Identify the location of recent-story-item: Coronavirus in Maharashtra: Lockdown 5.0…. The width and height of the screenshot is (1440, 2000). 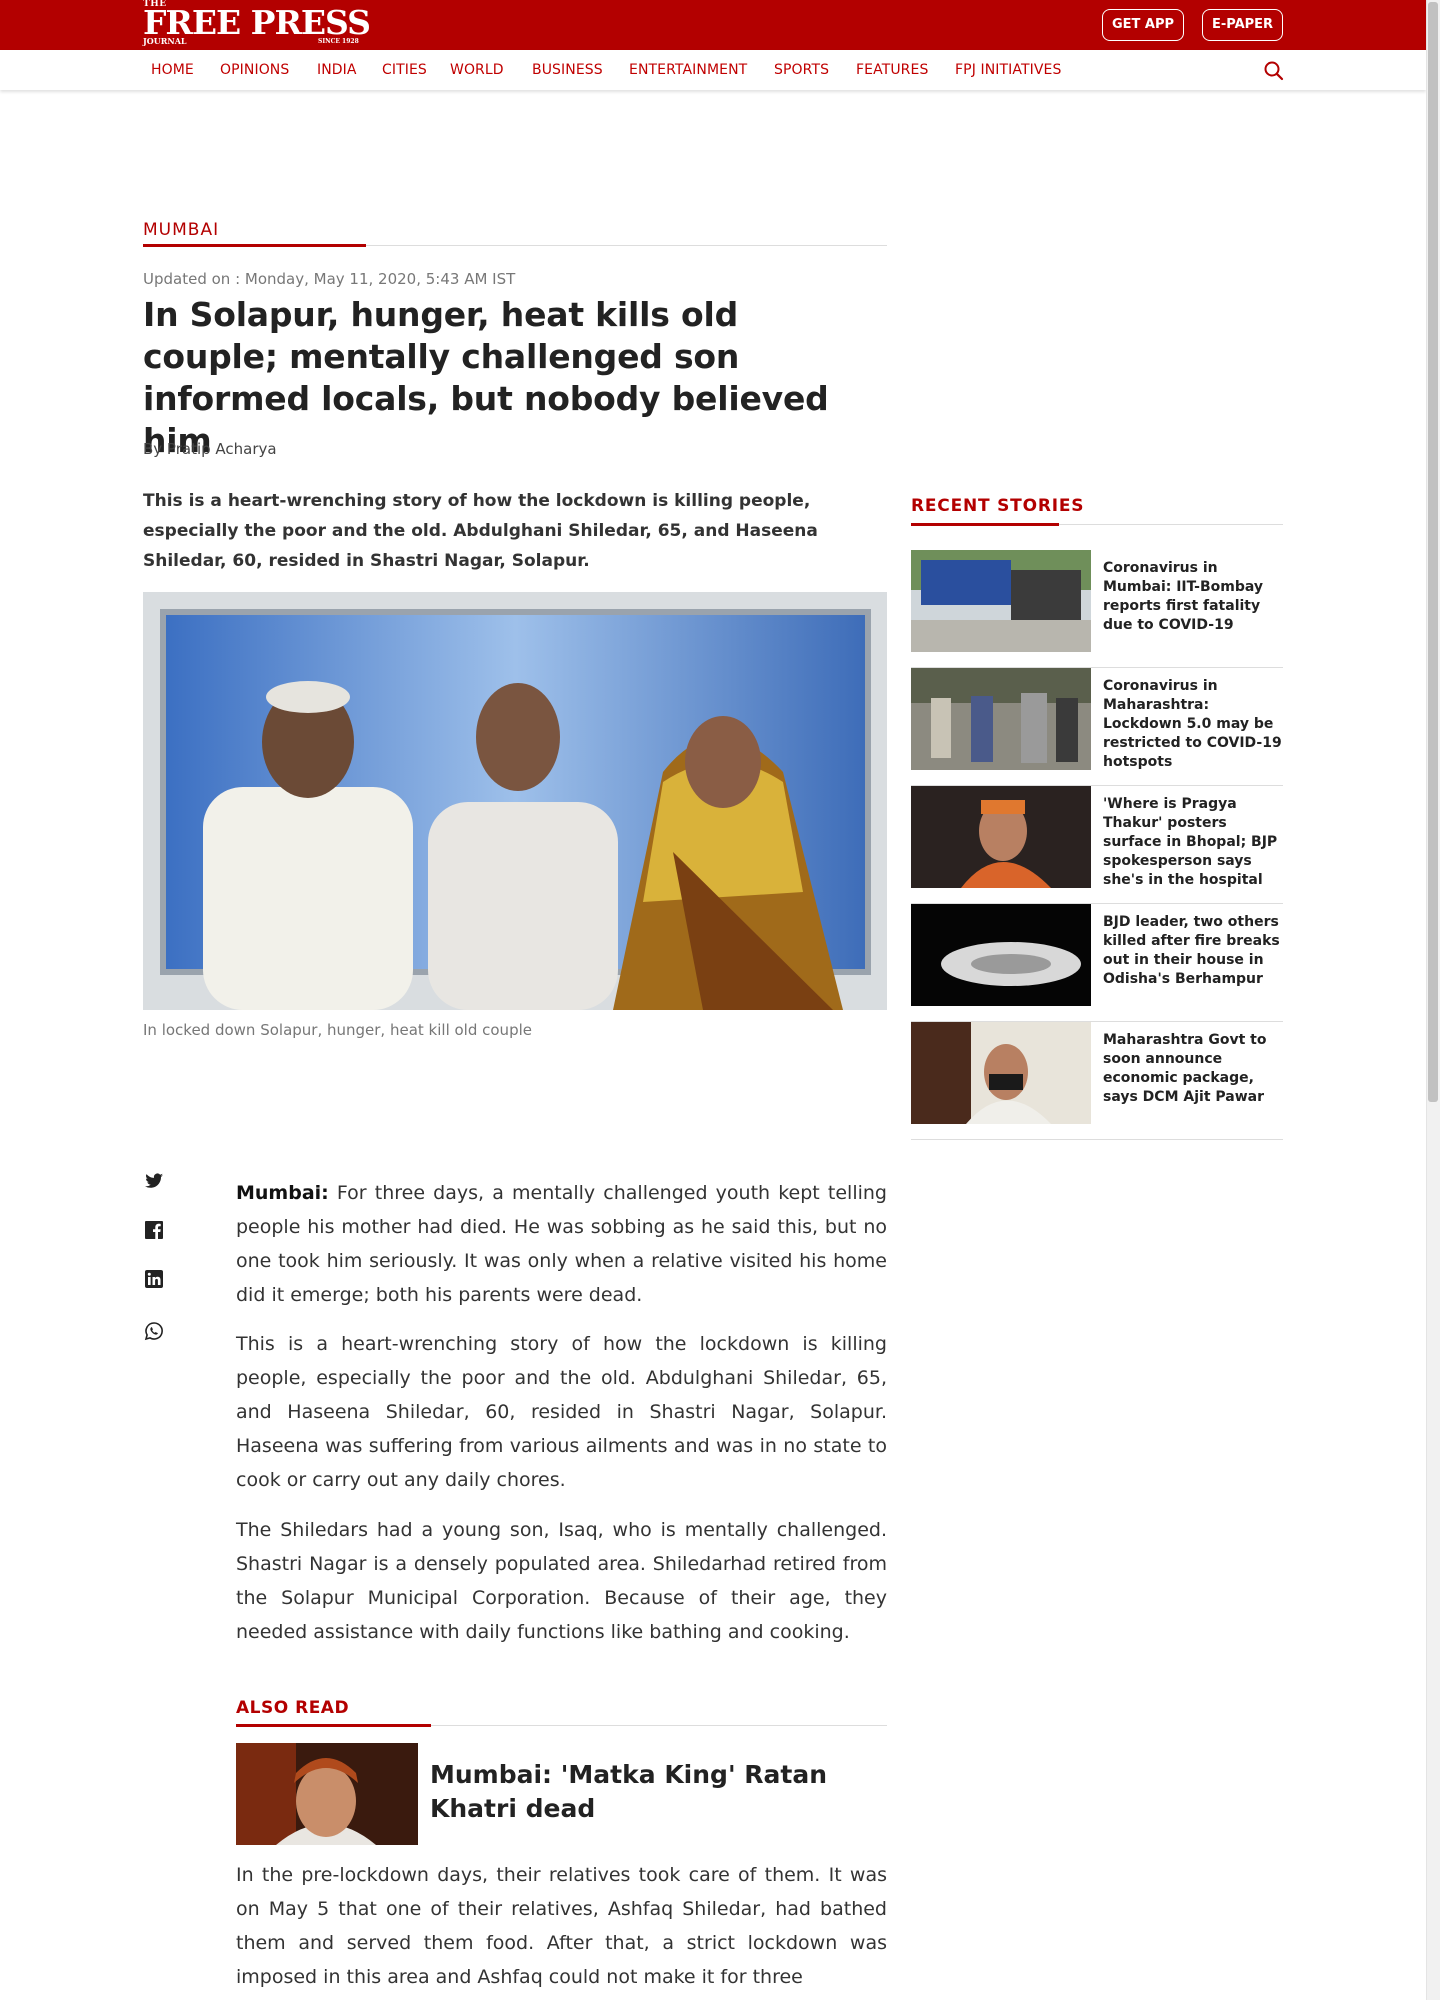
(1097, 727).